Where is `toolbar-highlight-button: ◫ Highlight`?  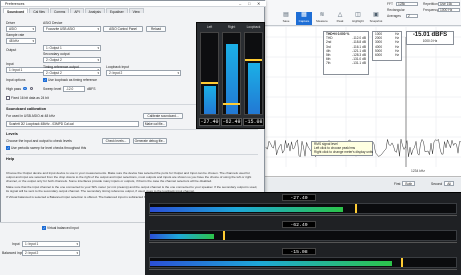 toolbar-highlight-button: ◫ Highlight is located at coordinates (358, 18).